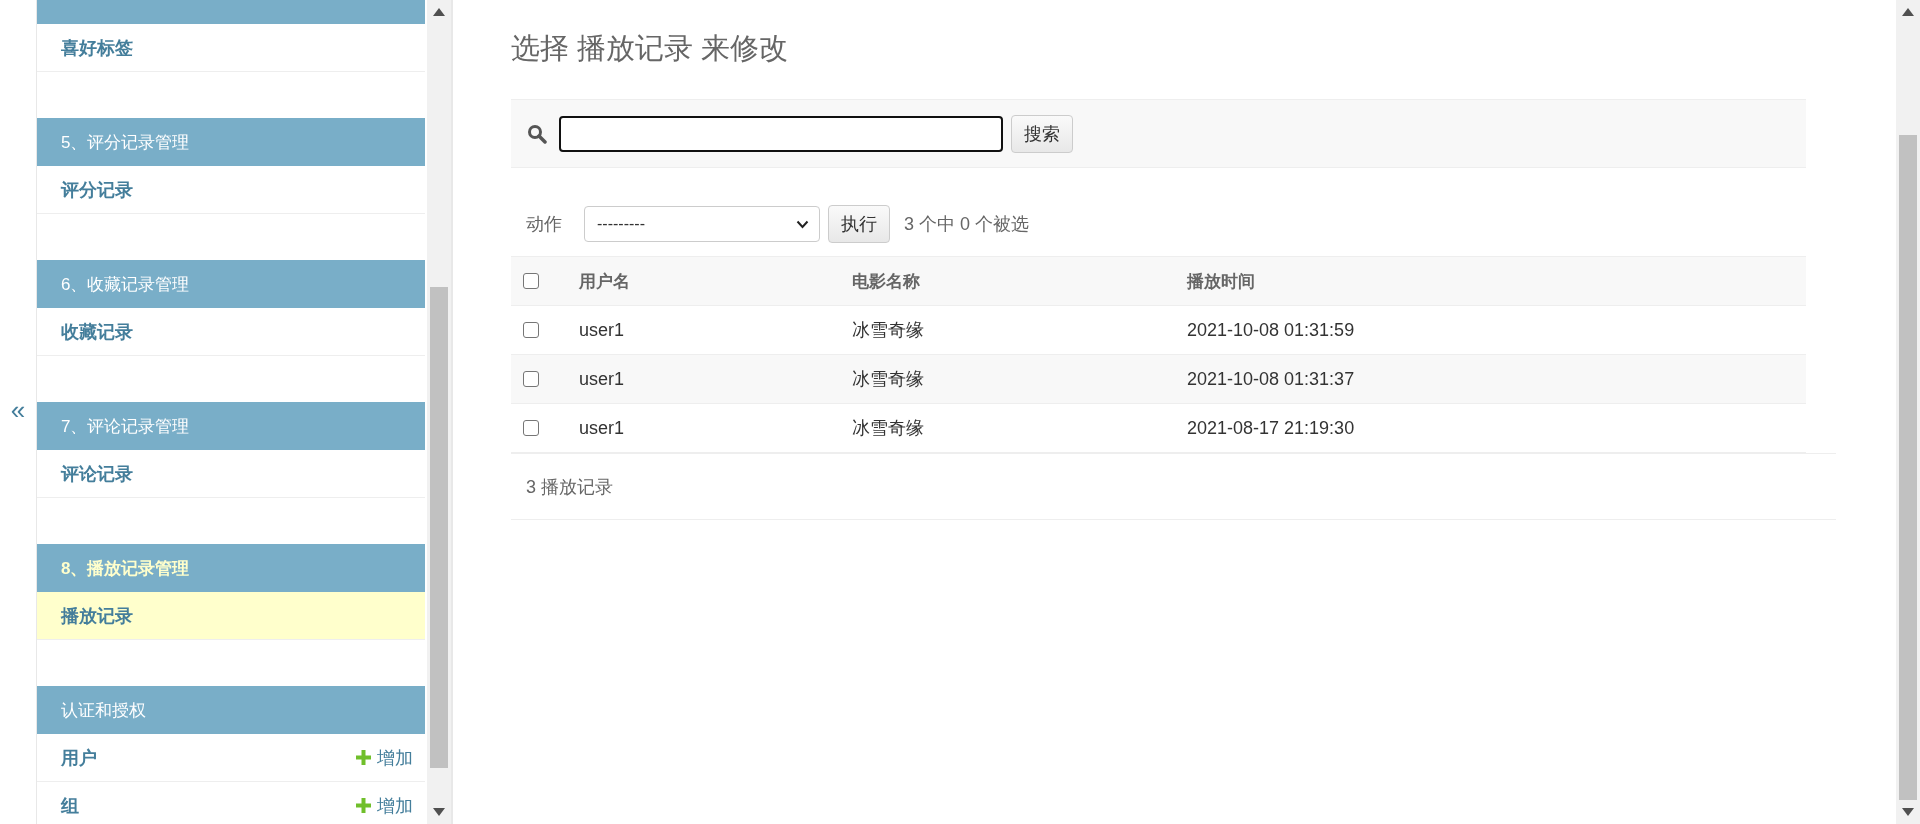 This screenshot has width=1920, height=824. Describe the element at coordinates (70, 805) in the screenshot. I see `model-link: 组` at that location.